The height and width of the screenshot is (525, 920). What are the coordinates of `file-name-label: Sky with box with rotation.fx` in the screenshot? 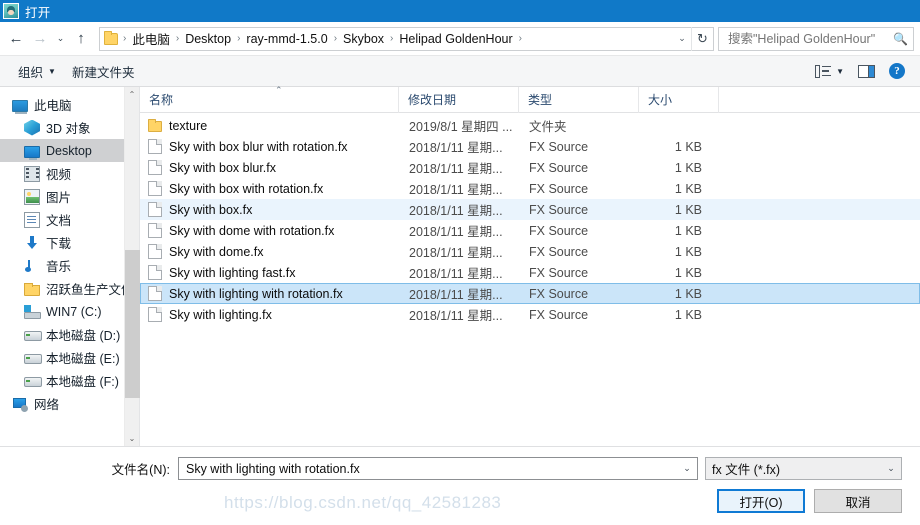 It's located at (246, 188).